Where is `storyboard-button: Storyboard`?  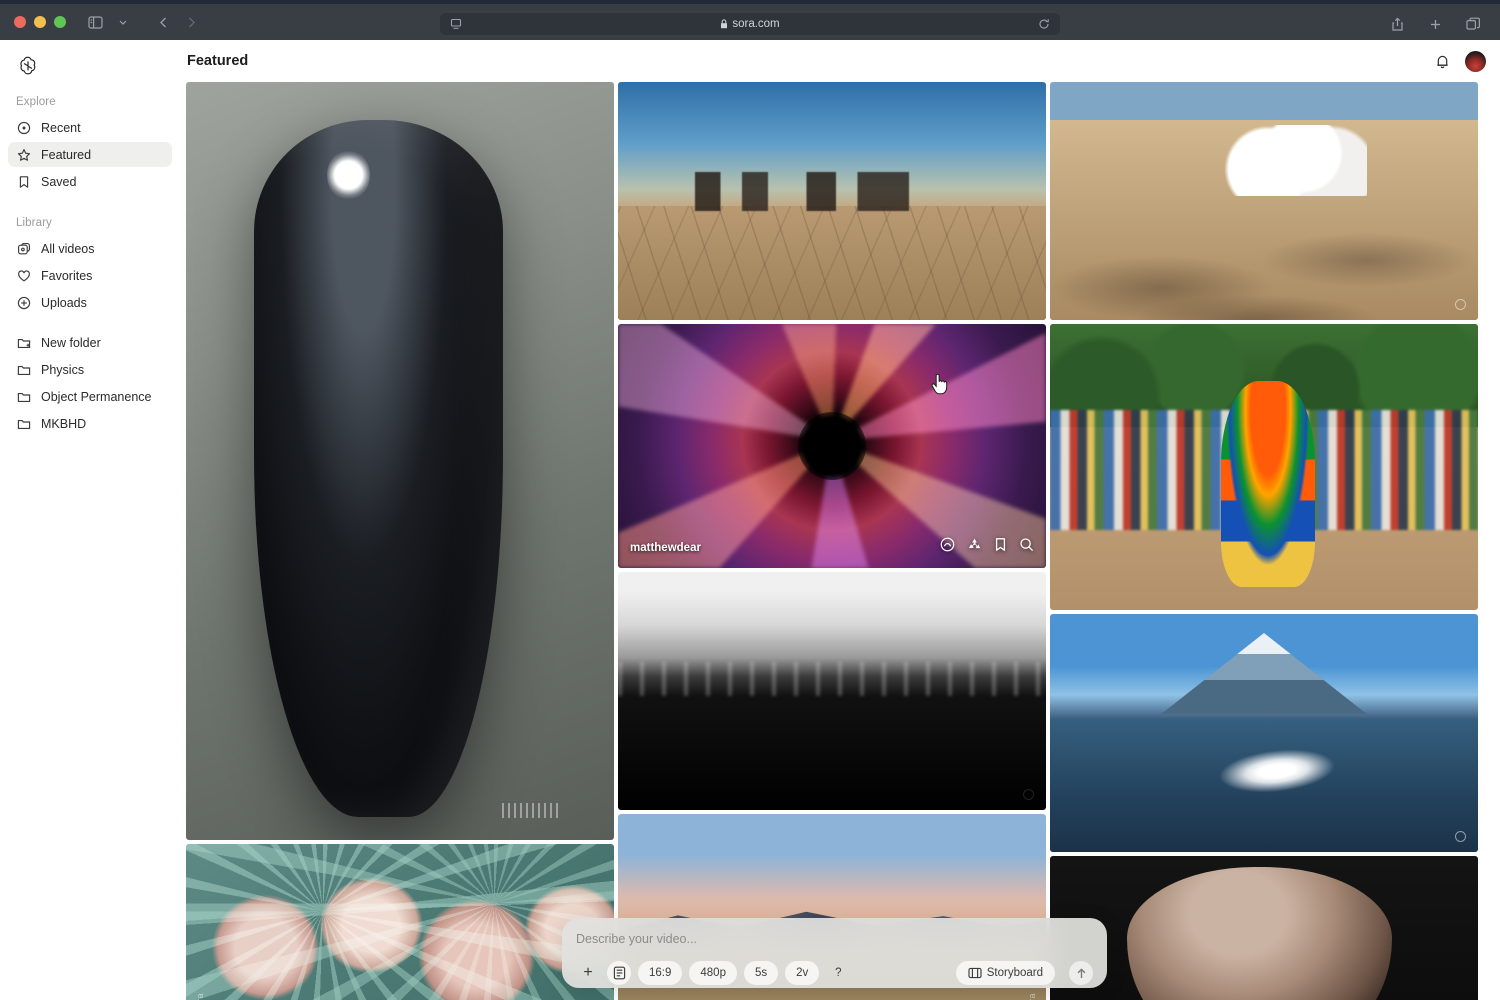 storyboard-button: Storyboard is located at coordinates (1005, 973).